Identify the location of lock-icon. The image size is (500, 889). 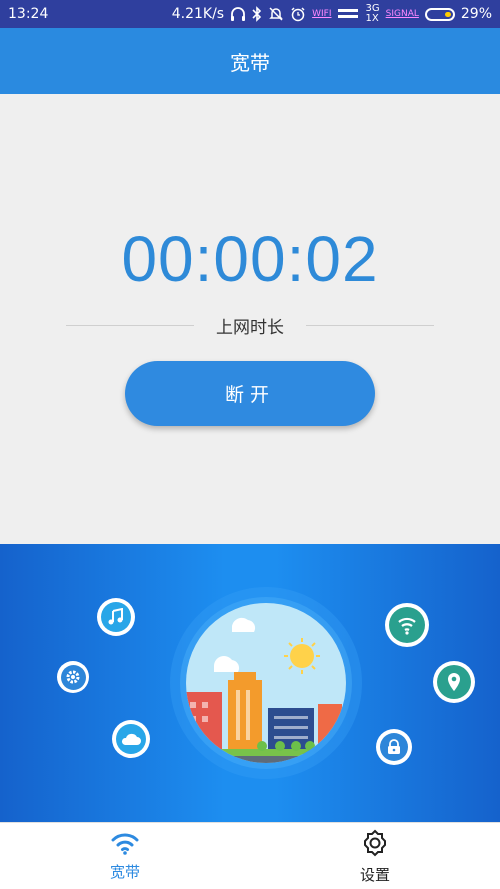
(394, 747).